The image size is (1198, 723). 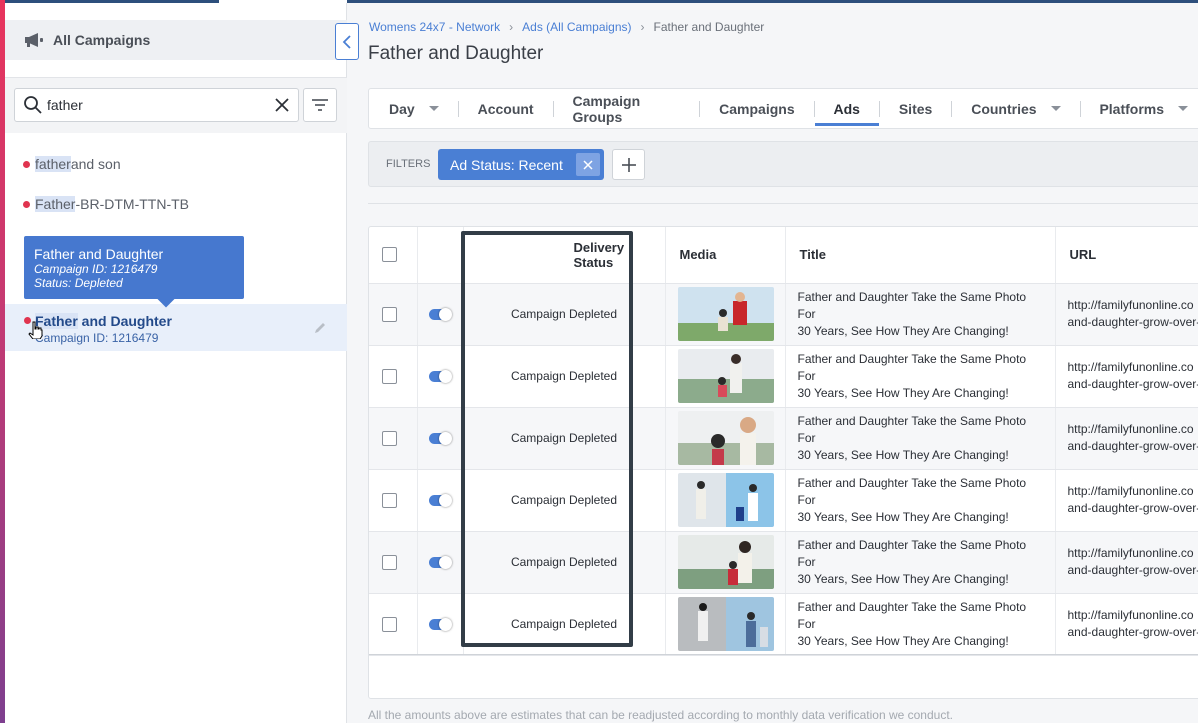 I want to click on search-input, so click(x=157, y=105).